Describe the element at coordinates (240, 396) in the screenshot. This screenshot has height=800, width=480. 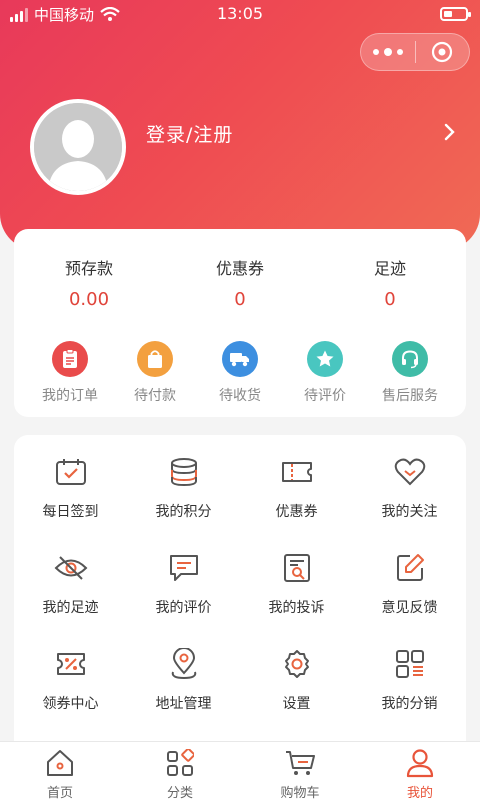
I see `order-label: 待收货` at that location.